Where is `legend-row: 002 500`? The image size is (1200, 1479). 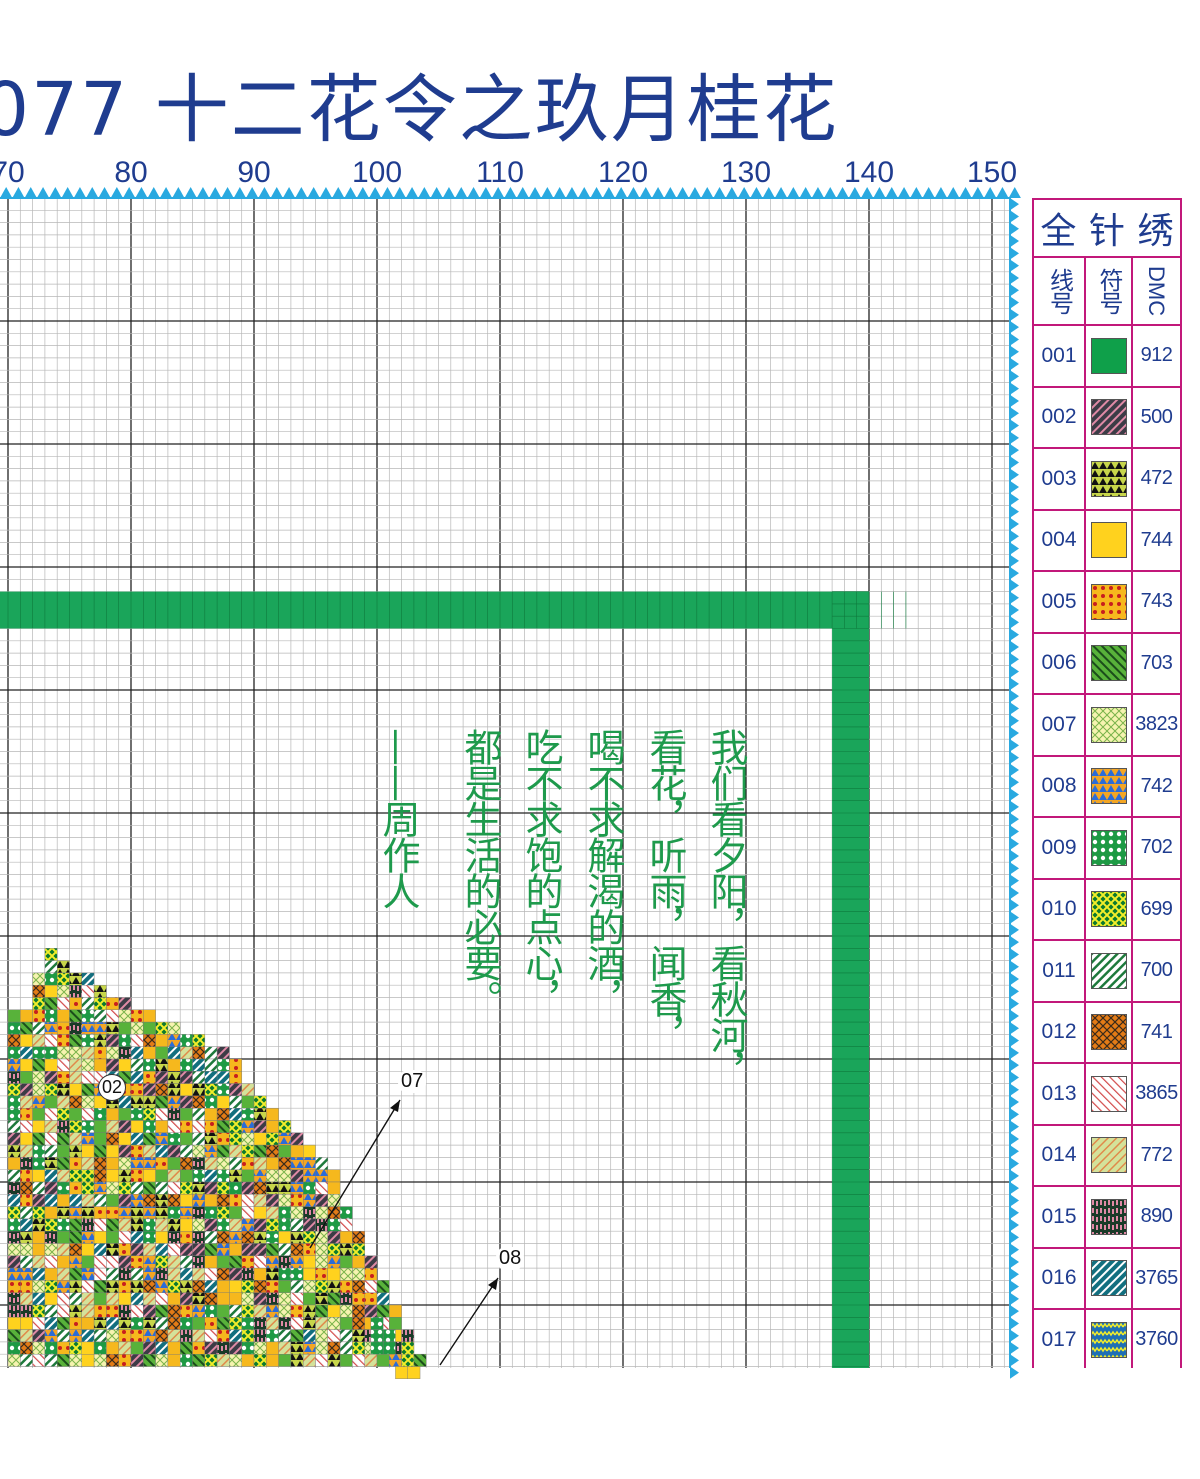
legend-row: 002 500 is located at coordinates (1107, 418).